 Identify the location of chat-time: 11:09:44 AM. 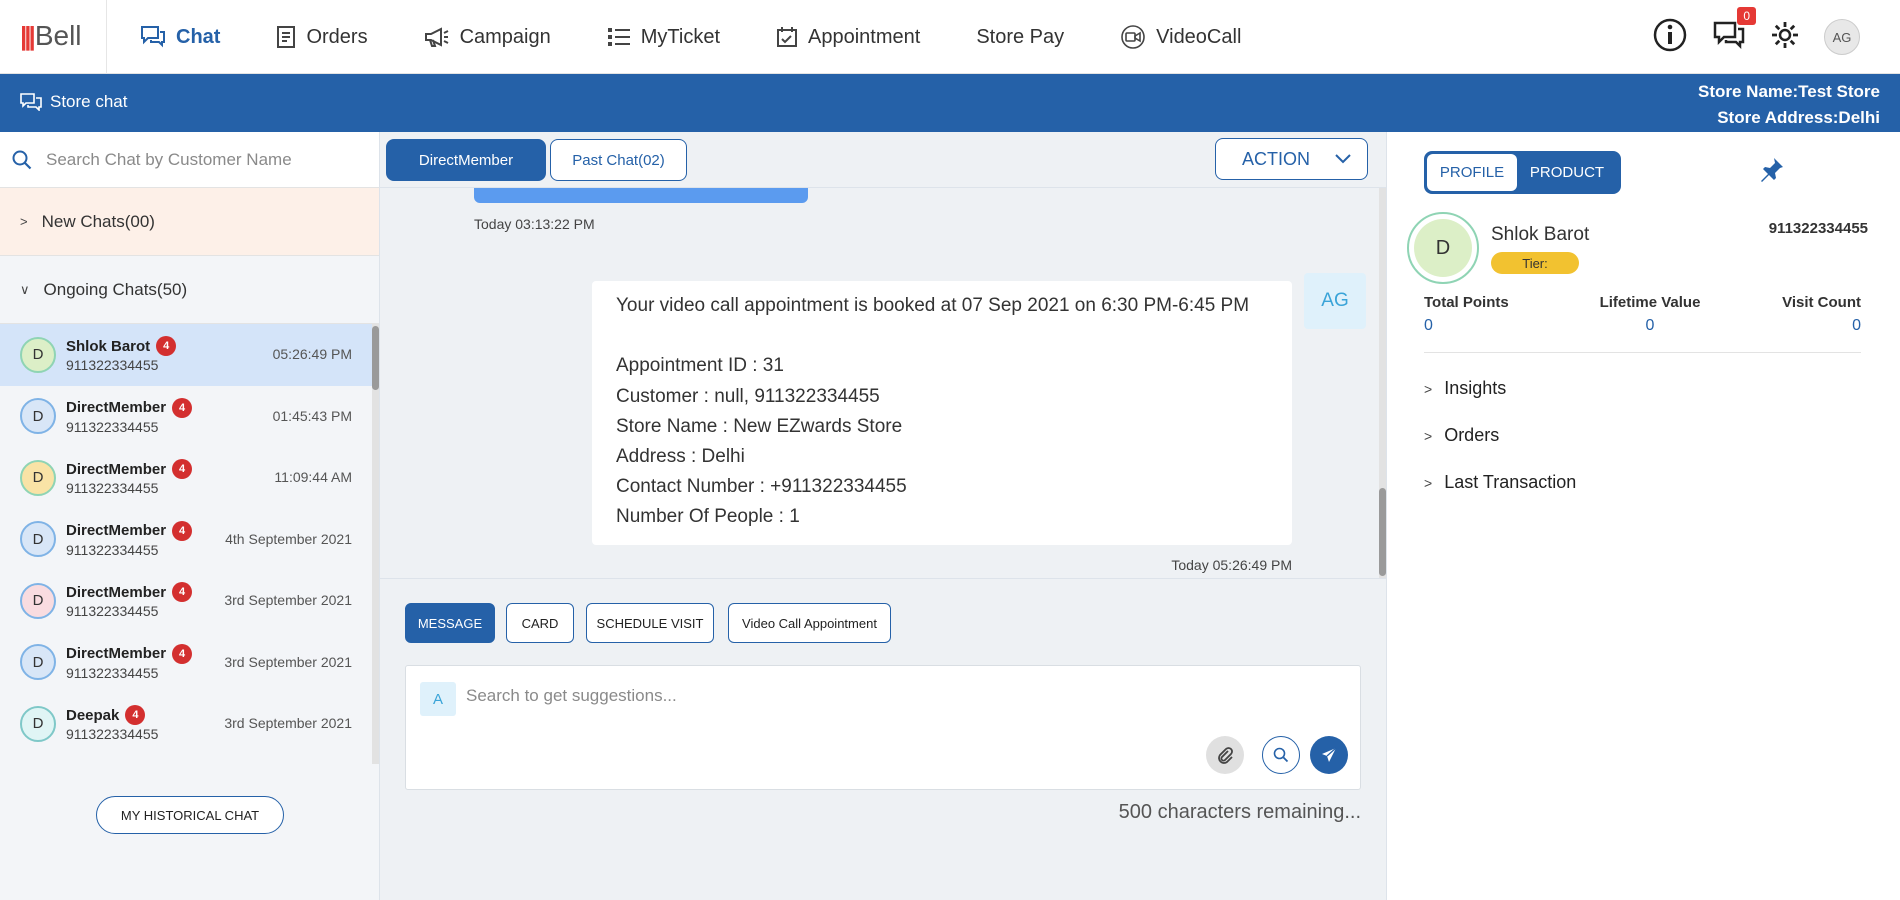
(313, 477).